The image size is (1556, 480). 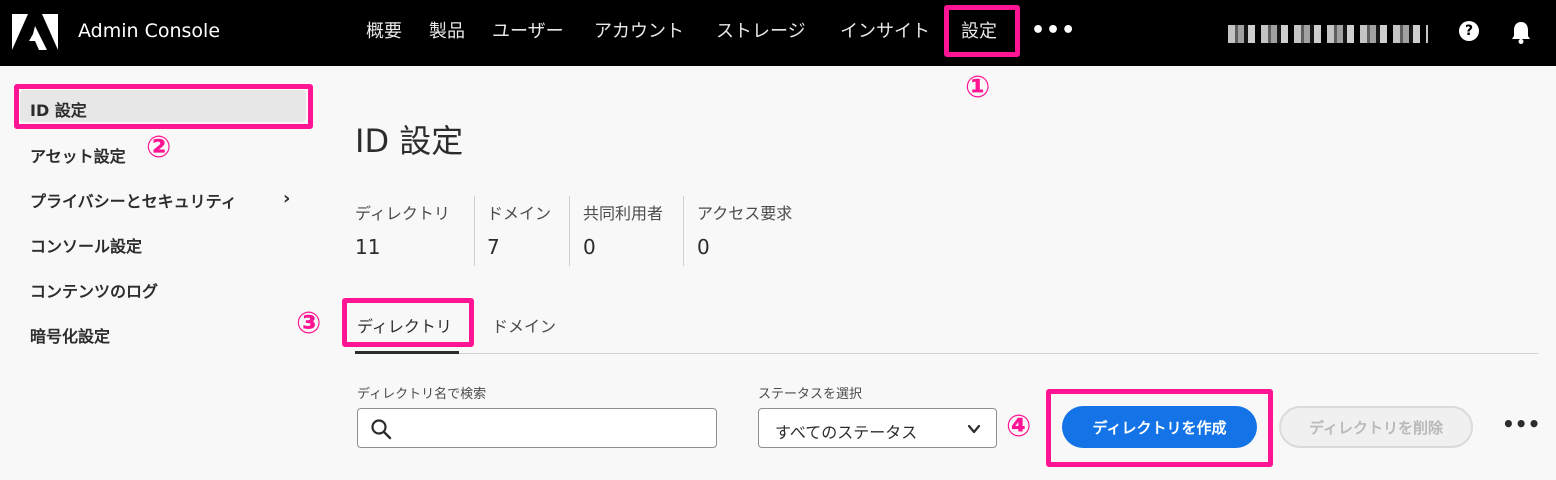 I want to click on search-input, so click(x=553, y=428).